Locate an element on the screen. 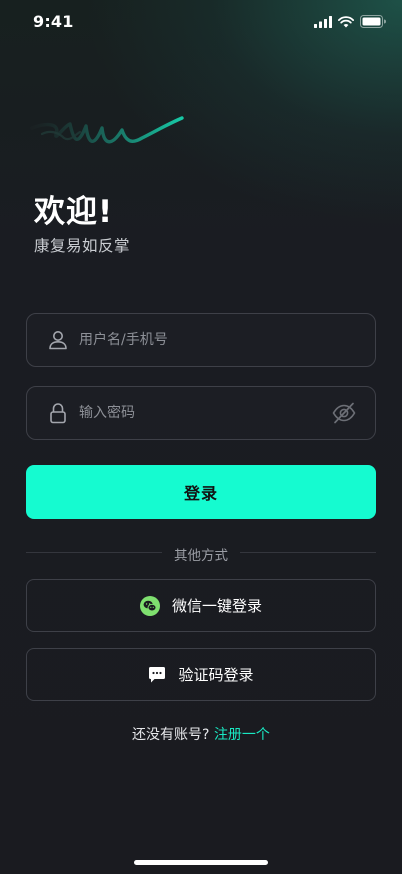 The width and height of the screenshot is (402, 874). wechat-icon is located at coordinates (149, 605).